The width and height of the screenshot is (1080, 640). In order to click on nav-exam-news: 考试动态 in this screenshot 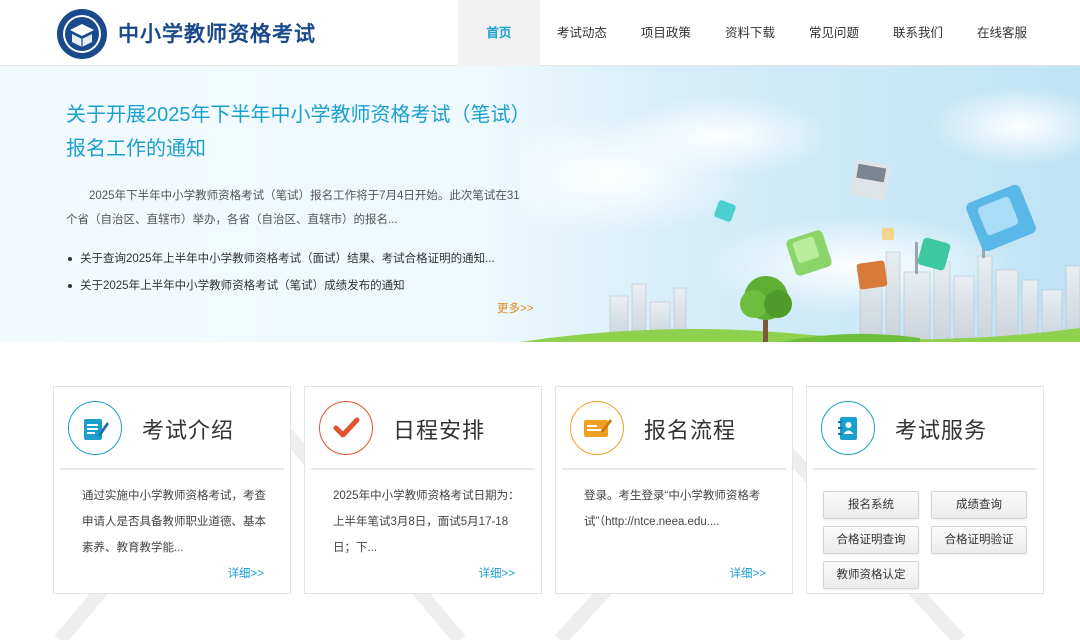, I will do `click(582, 33)`.